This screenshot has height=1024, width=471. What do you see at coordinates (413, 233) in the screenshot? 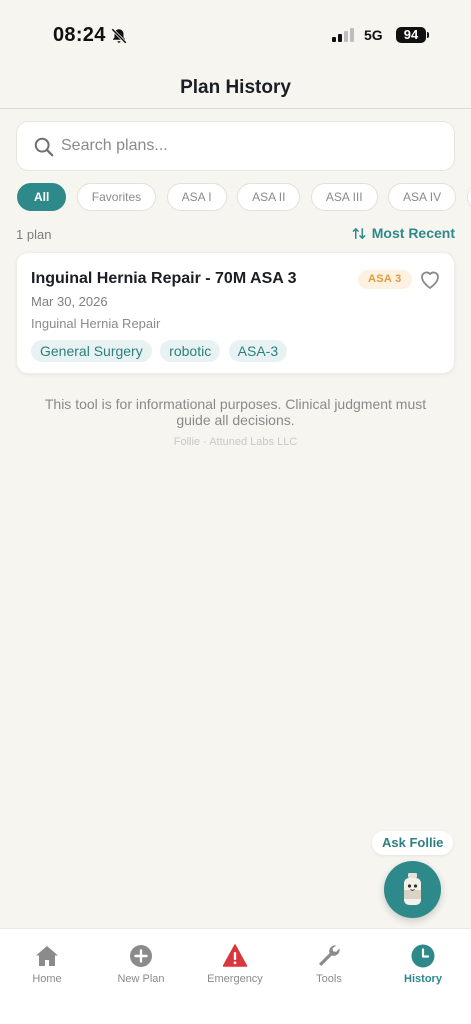
I see `sort-label: Most Recent` at bounding box center [413, 233].